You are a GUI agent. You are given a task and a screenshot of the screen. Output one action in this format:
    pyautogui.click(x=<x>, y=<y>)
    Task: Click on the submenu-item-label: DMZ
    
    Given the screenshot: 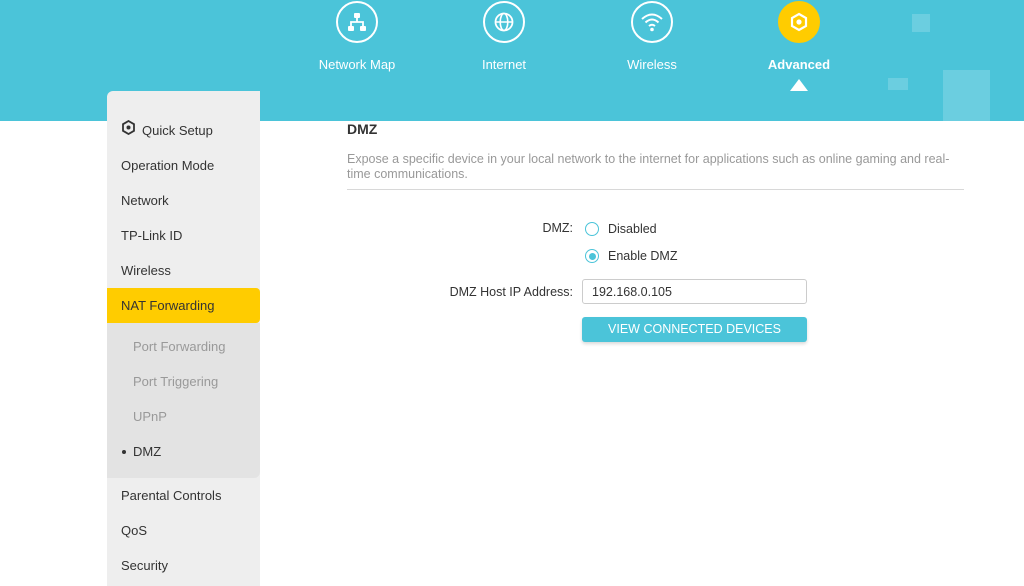 What is the action you would take?
    pyautogui.click(x=147, y=451)
    